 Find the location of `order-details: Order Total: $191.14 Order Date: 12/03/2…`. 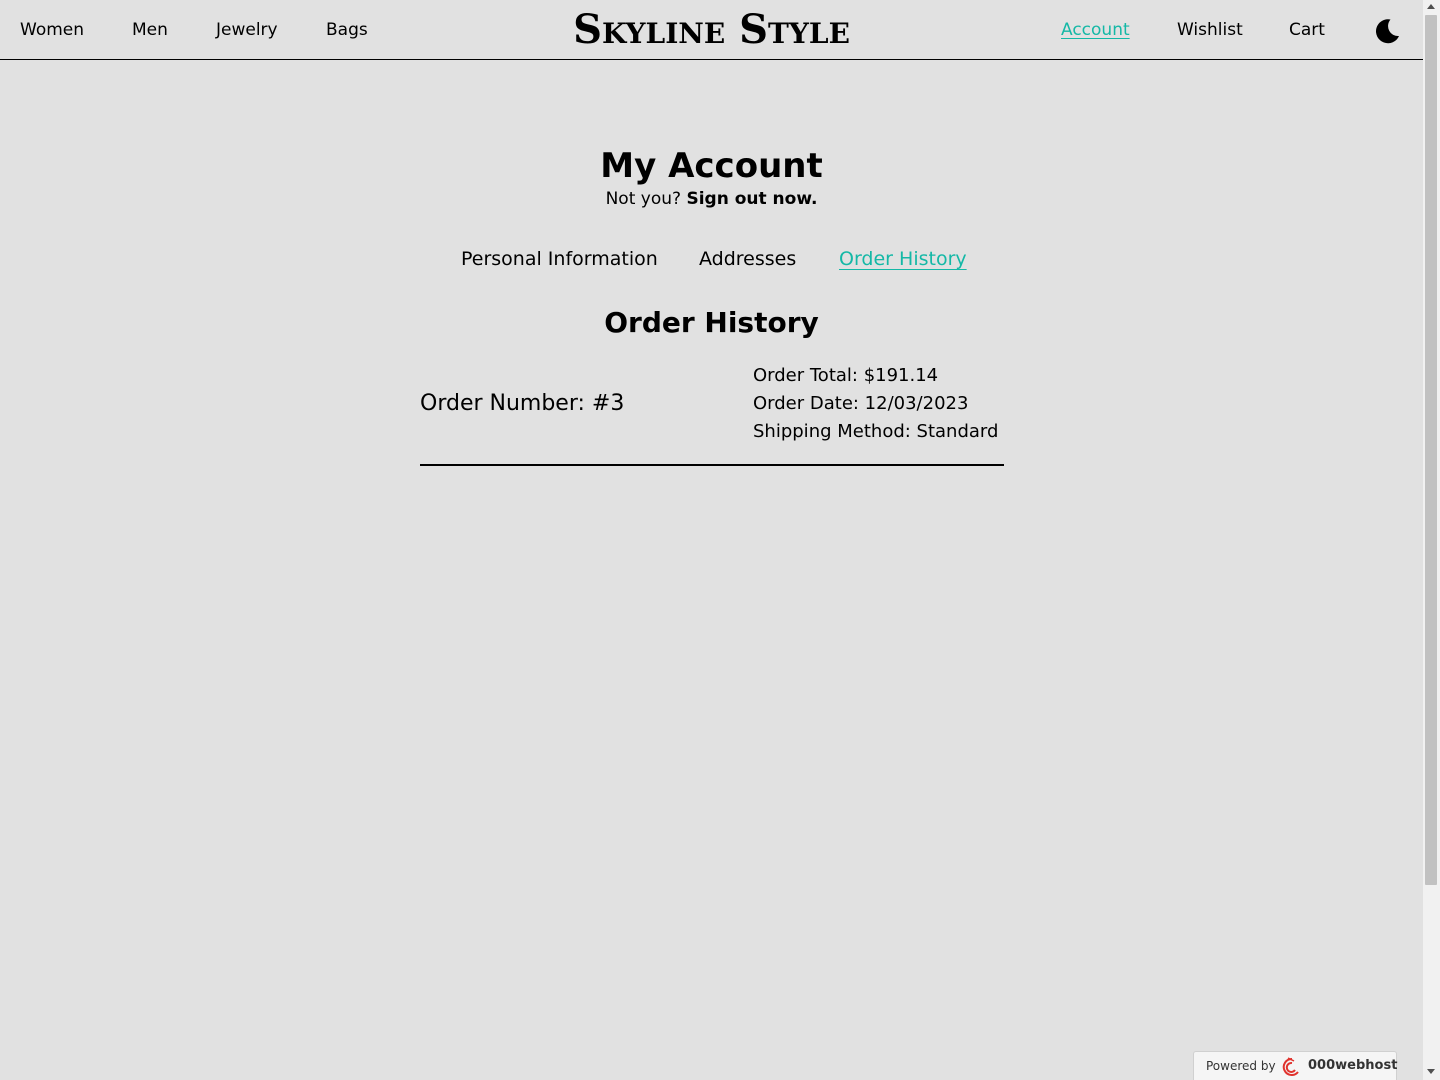

order-details: Order Total: $191.14 Order Date: 12/03/2… is located at coordinates (875, 404).